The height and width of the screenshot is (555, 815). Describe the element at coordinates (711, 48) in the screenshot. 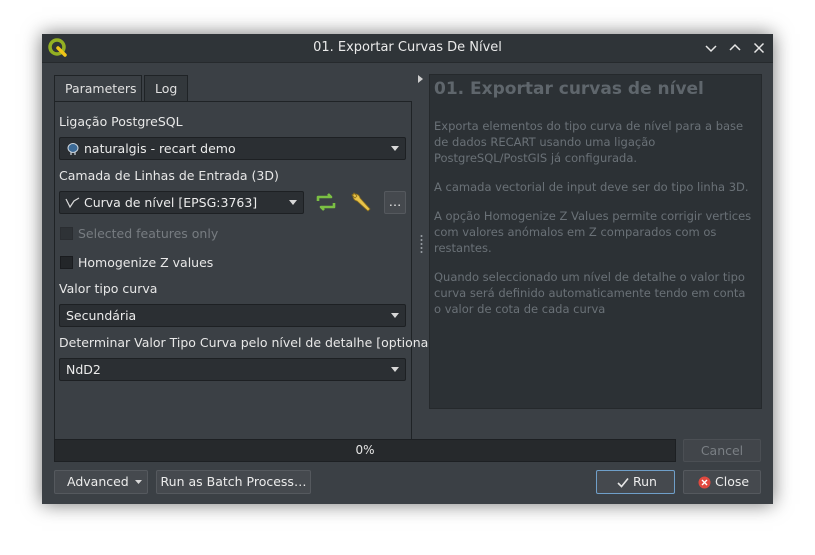

I see `minimize-icon` at that location.